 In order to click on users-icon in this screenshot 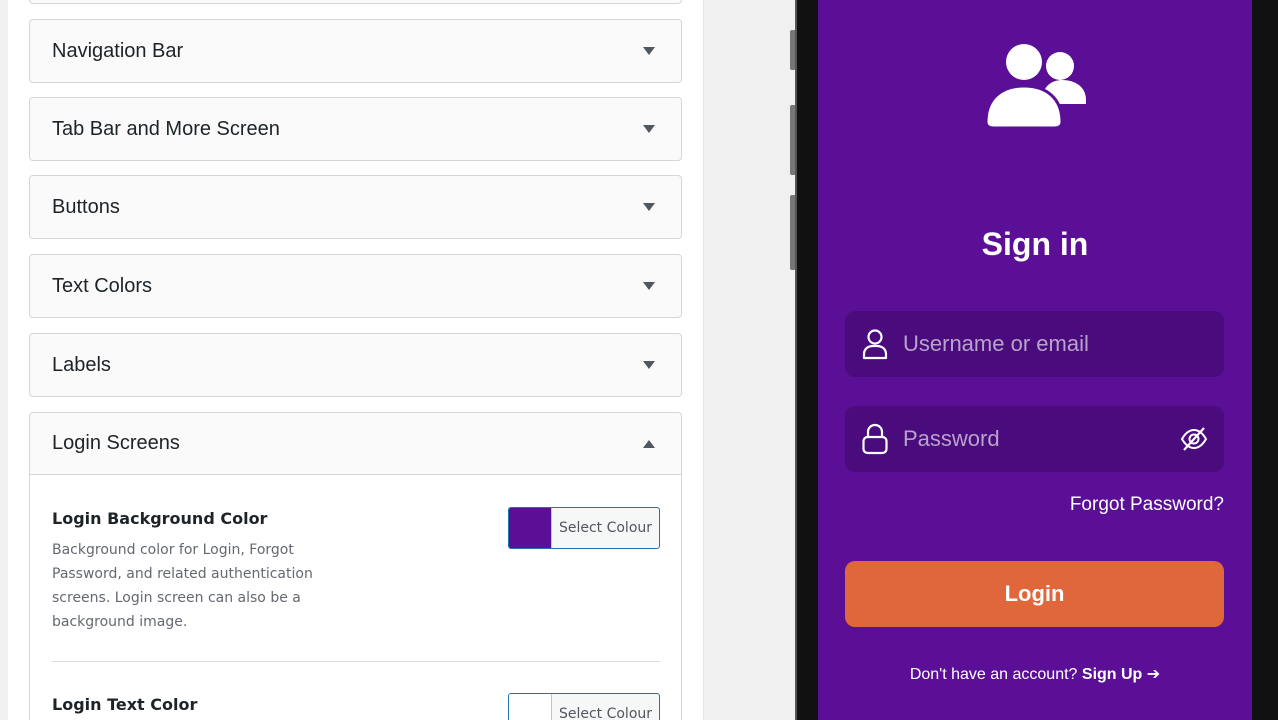, I will do `click(1035, 85)`.